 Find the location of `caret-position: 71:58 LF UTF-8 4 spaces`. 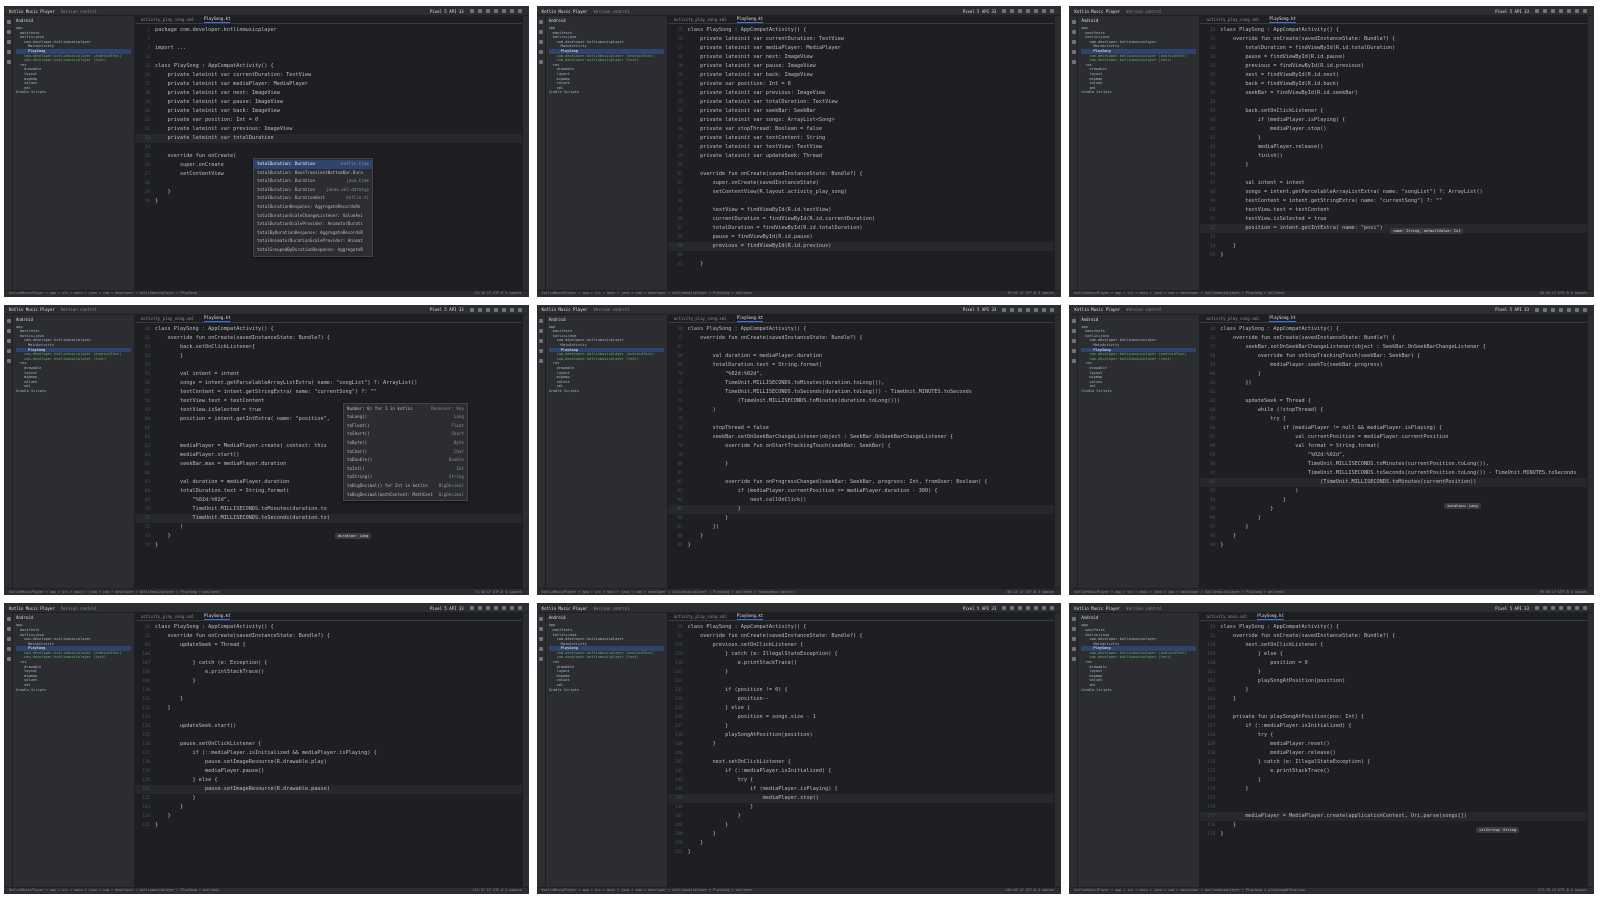

caret-position: 71:58 LF UTF-8 4 spaces is located at coordinates (498, 592).